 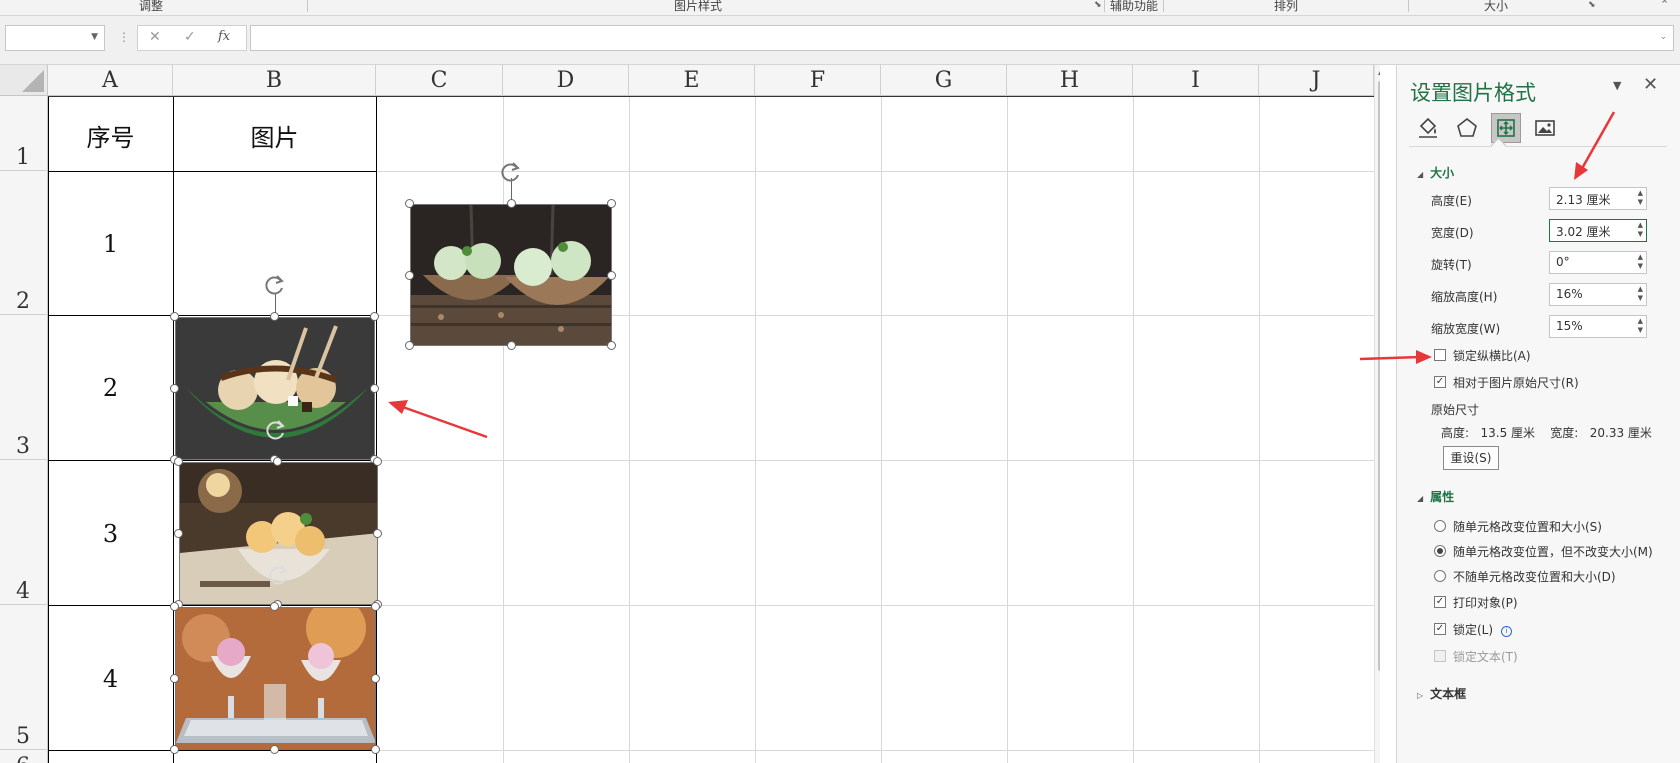 I want to click on column-header-a: A, so click(x=110, y=80).